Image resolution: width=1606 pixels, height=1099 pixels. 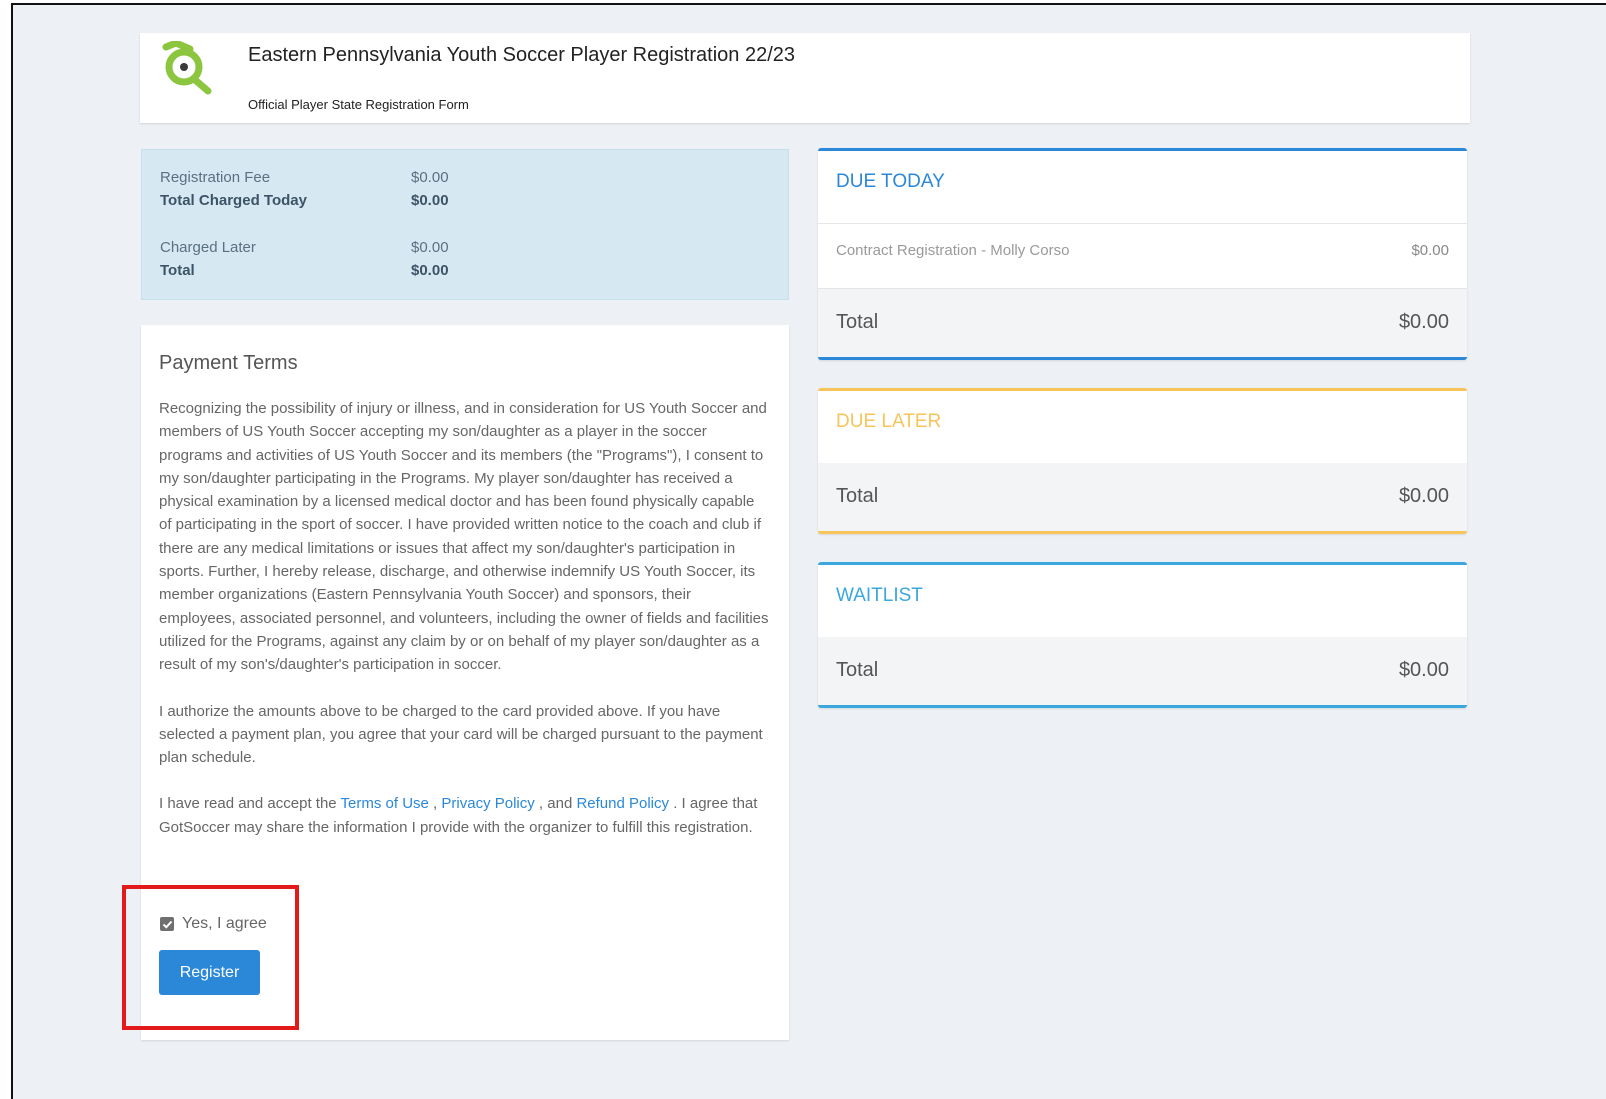 What do you see at coordinates (953, 250) in the screenshot?
I see `line-item-label: Contract Registration - Molly Corso` at bounding box center [953, 250].